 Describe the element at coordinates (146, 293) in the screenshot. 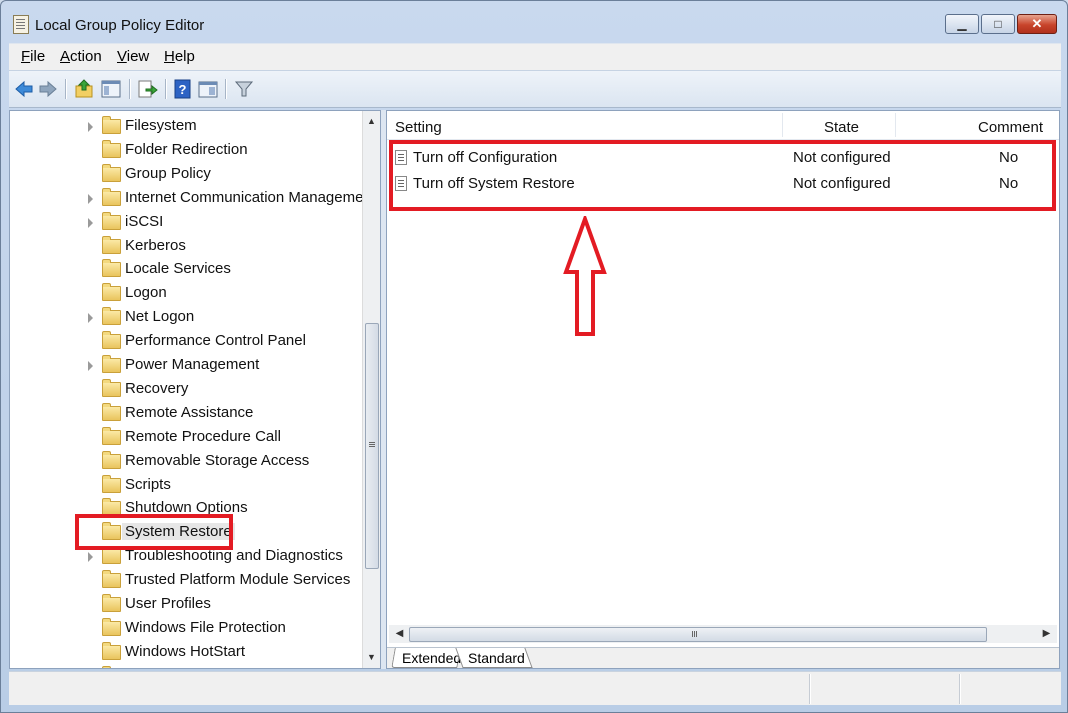

I see `tree-item-label: Logon` at that location.